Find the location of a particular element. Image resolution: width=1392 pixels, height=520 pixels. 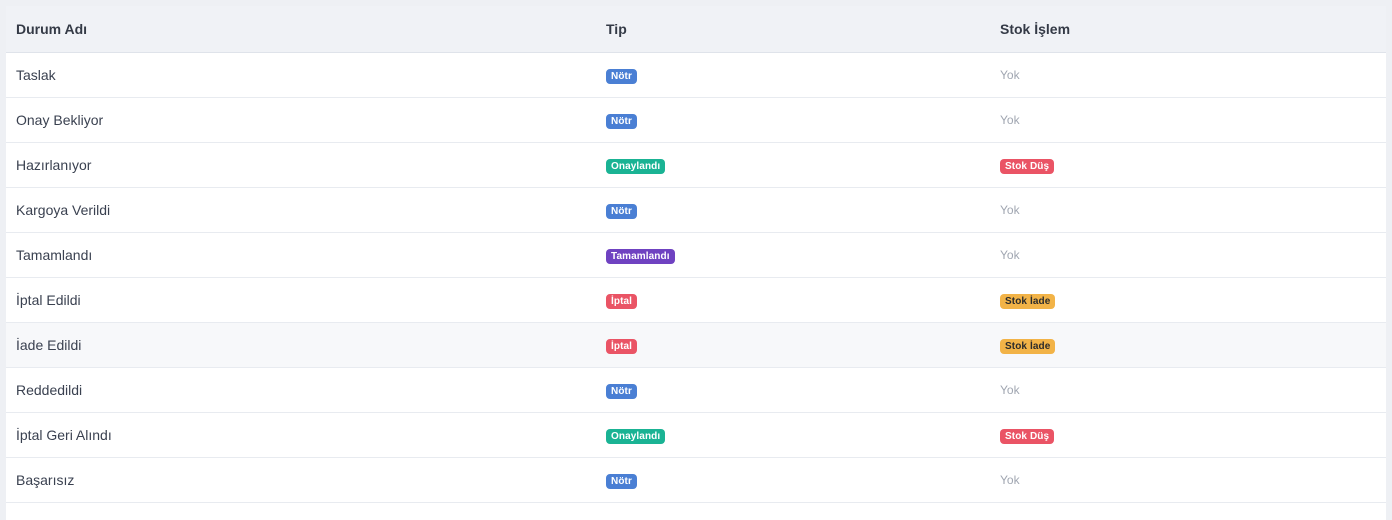

table-row: Hazırlanıyor Onaylandı Stok Düş is located at coordinates (696, 164).